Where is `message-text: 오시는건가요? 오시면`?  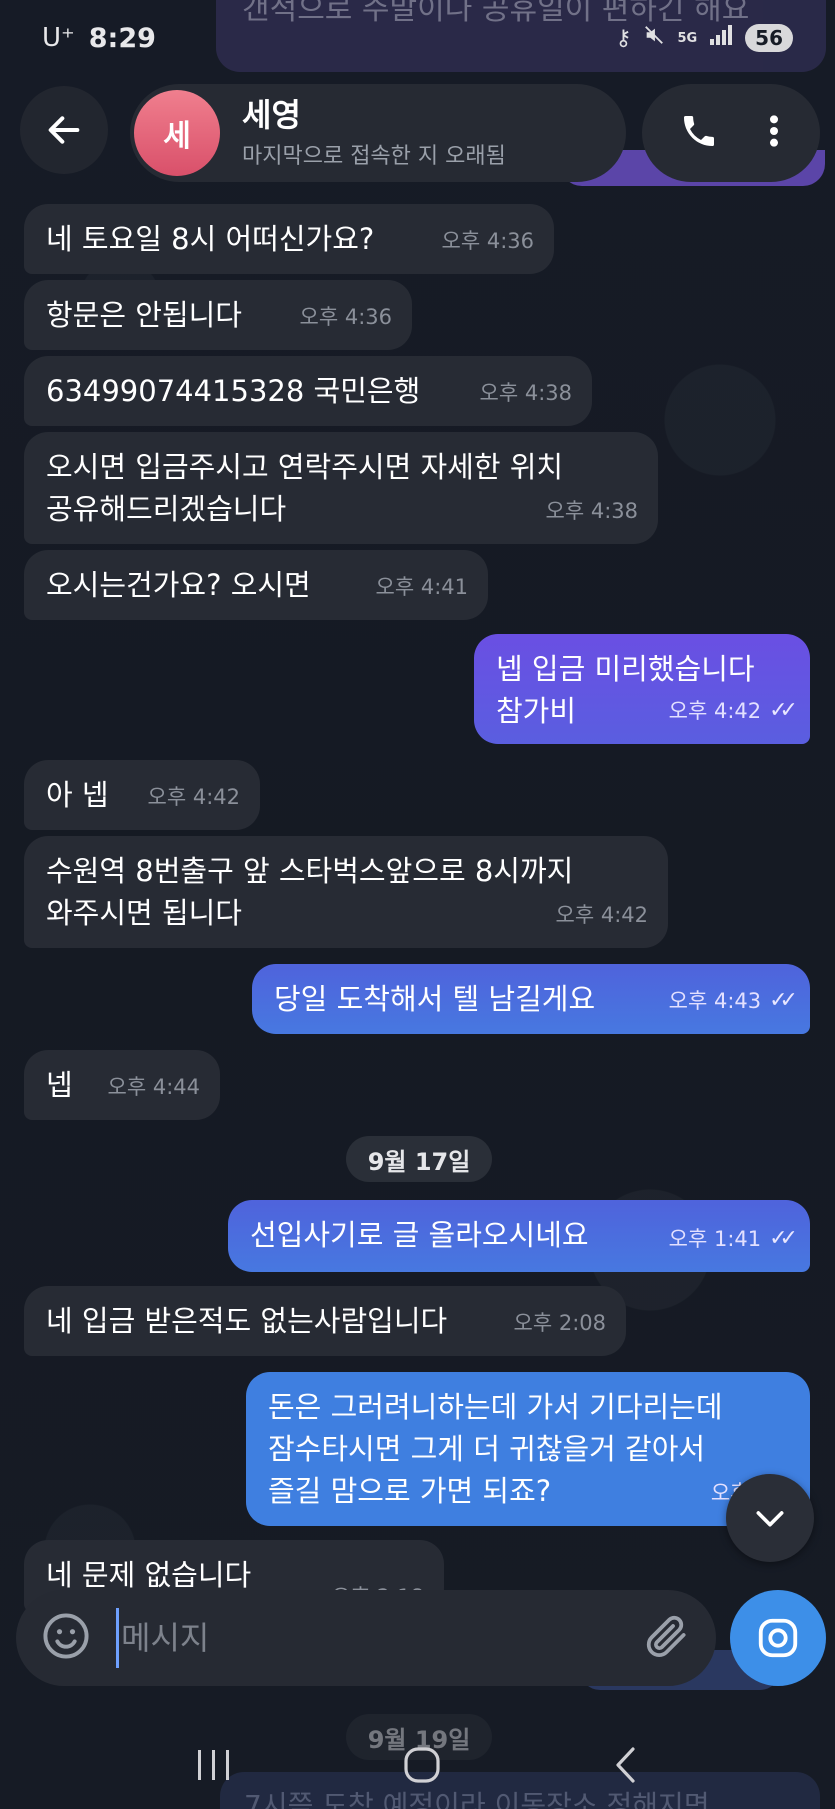
message-text: 오시는건가요? 오시면 is located at coordinates (178, 585).